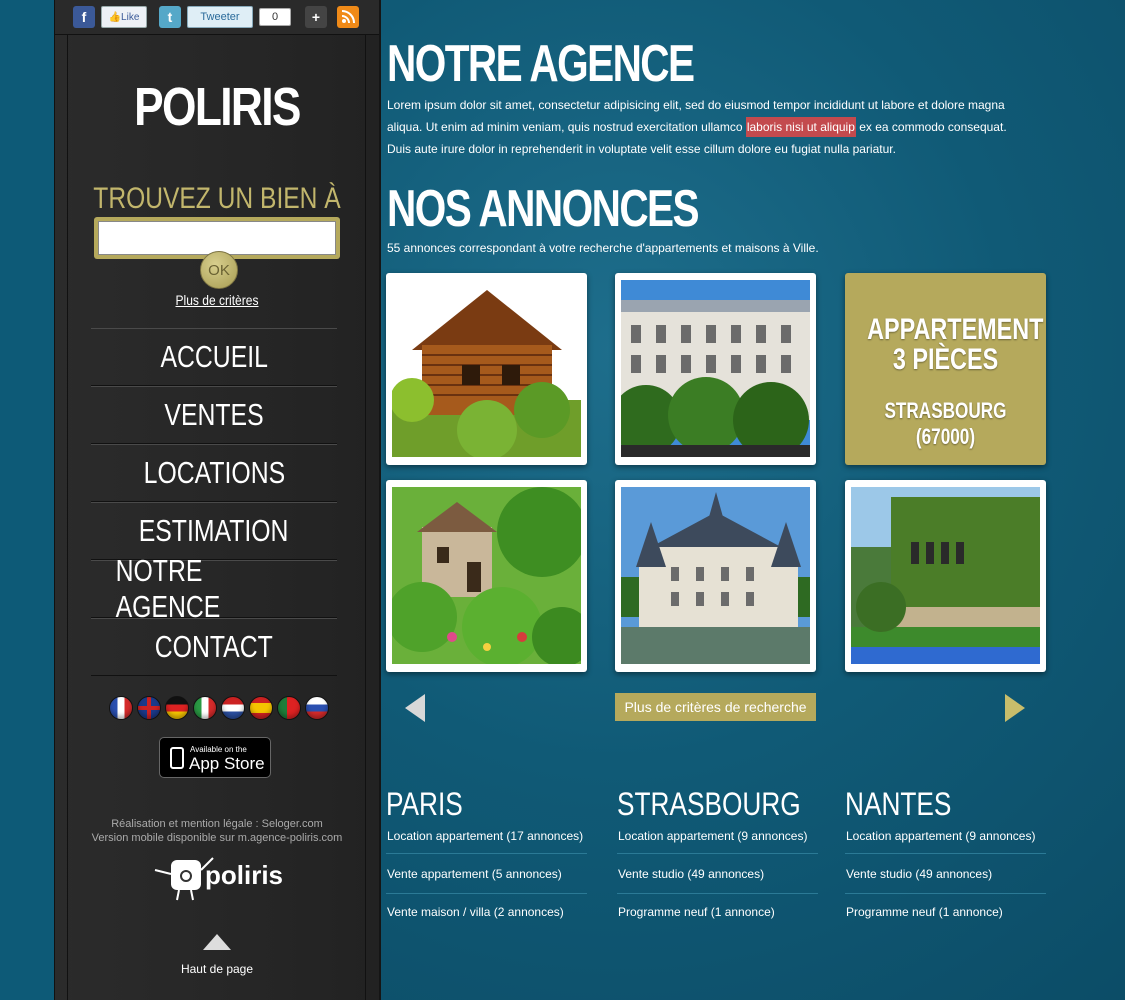 This screenshot has width=1125, height=1000. Describe the element at coordinates (168, 588) in the screenshot. I see `nav-label: NOTRE AGENCE` at that location.